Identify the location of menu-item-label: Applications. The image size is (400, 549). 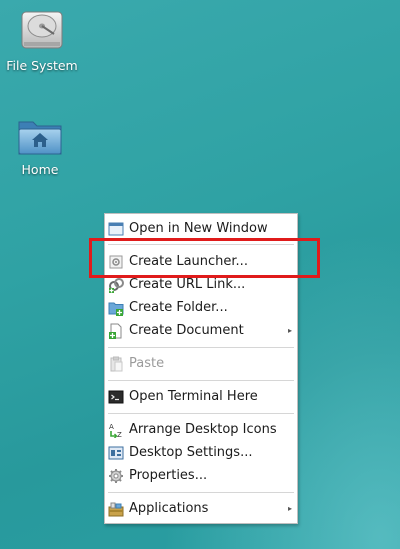
(169, 508).